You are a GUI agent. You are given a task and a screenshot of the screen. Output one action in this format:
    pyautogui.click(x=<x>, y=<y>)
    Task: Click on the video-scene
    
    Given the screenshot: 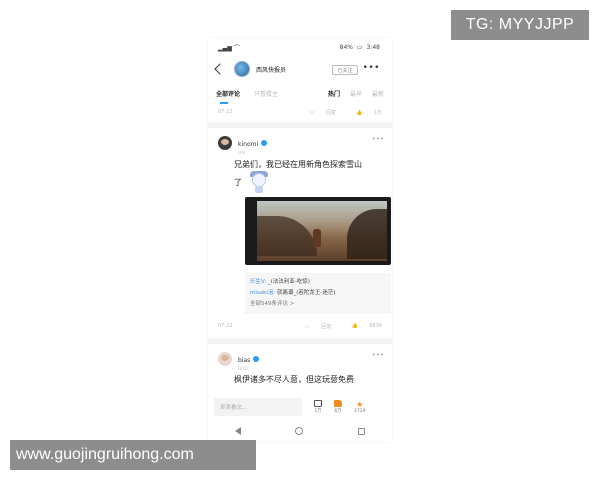 What is the action you would take?
    pyautogui.click(x=322, y=231)
    